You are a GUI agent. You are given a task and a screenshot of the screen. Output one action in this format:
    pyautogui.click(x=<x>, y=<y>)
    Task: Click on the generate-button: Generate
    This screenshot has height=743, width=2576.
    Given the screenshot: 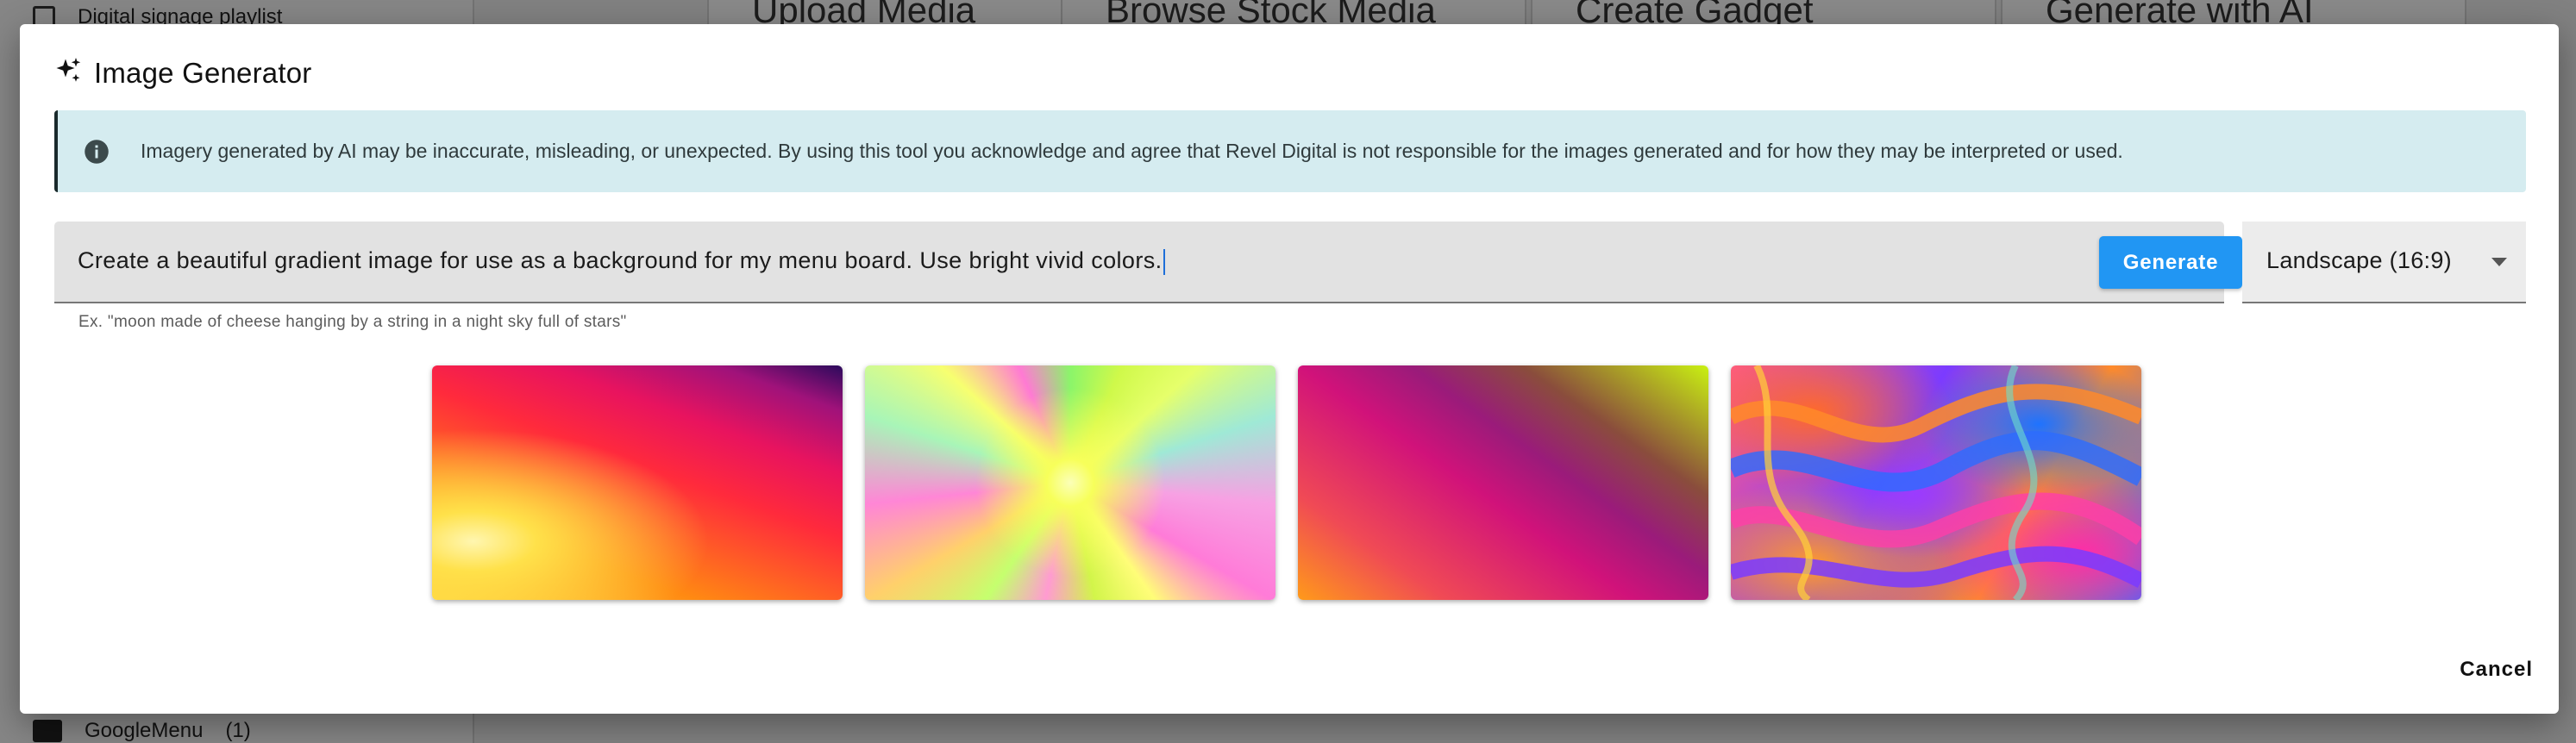 What is the action you would take?
    pyautogui.click(x=2170, y=262)
    